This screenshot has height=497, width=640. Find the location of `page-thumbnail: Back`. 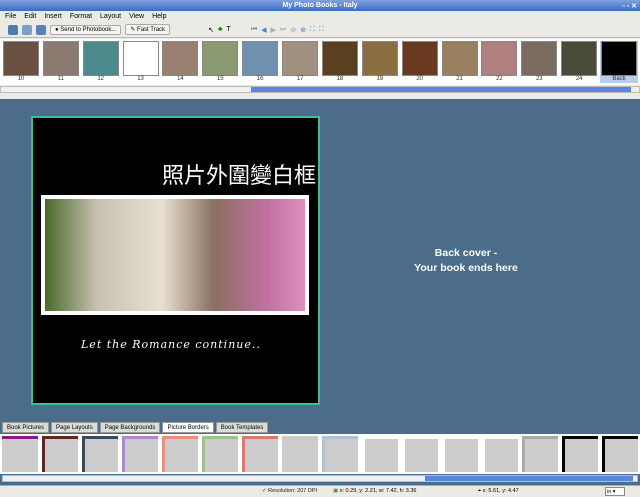

page-thumbnail: Back is located at coordinates (619, 62).